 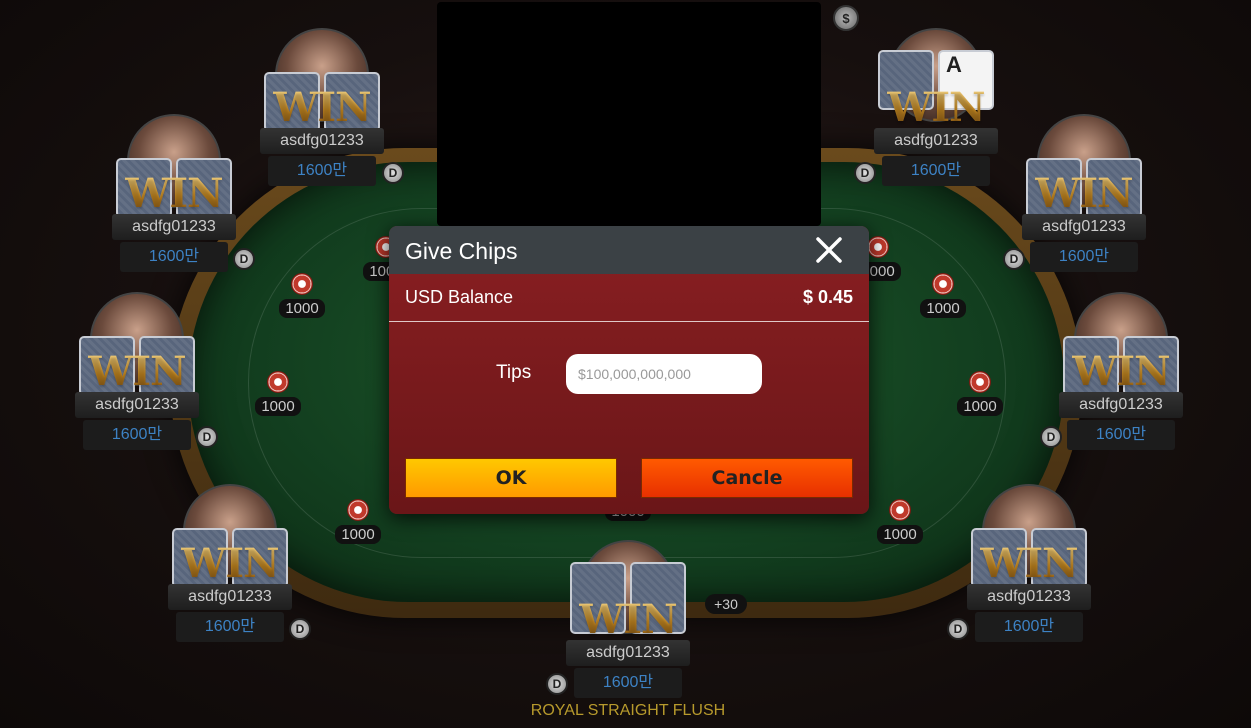 What do you see at coordinates (629, 114) in the screenshot?
I see `video-panel` at bounding box center [629, 114].